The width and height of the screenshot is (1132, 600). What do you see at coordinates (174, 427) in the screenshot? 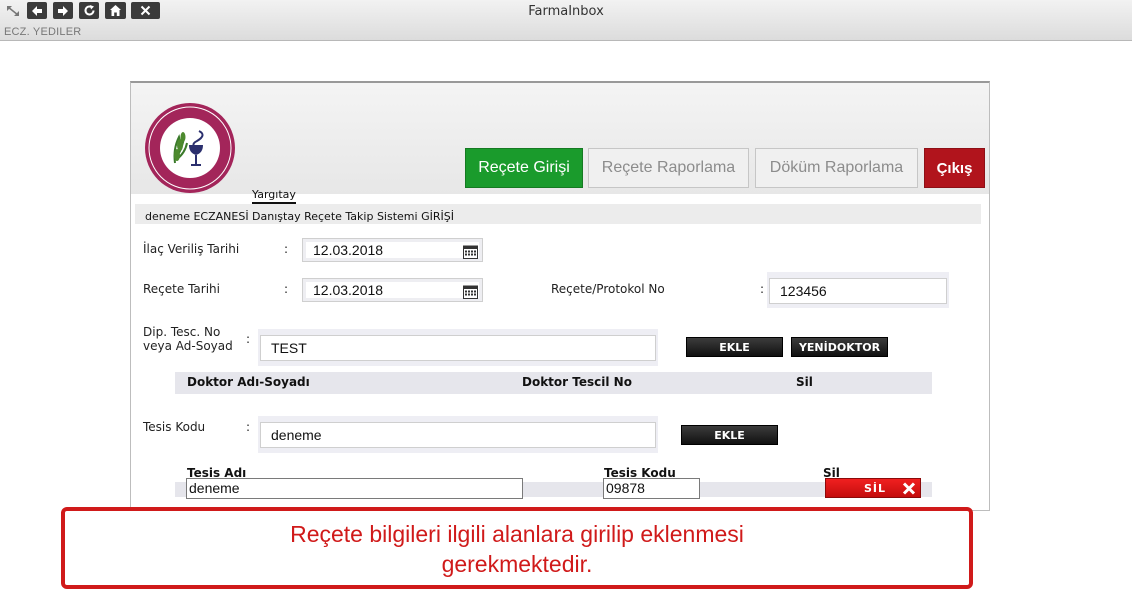
I see `tesis-kodu-label: Tesis Kodu` at bounding box center [174, 427].